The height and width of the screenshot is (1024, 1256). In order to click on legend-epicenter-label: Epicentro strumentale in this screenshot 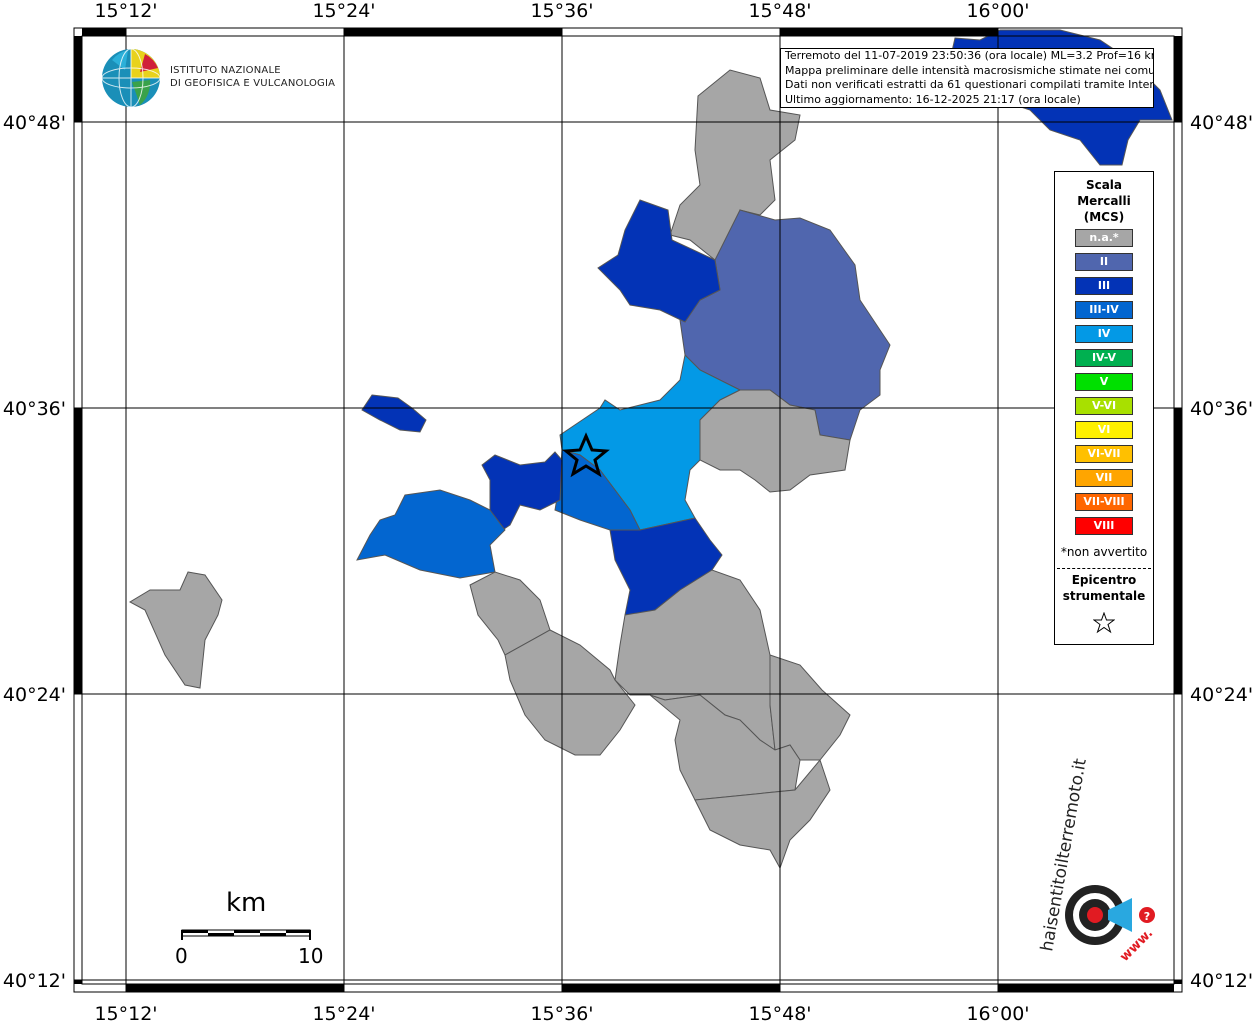, I will do `click(1104, 588)`.